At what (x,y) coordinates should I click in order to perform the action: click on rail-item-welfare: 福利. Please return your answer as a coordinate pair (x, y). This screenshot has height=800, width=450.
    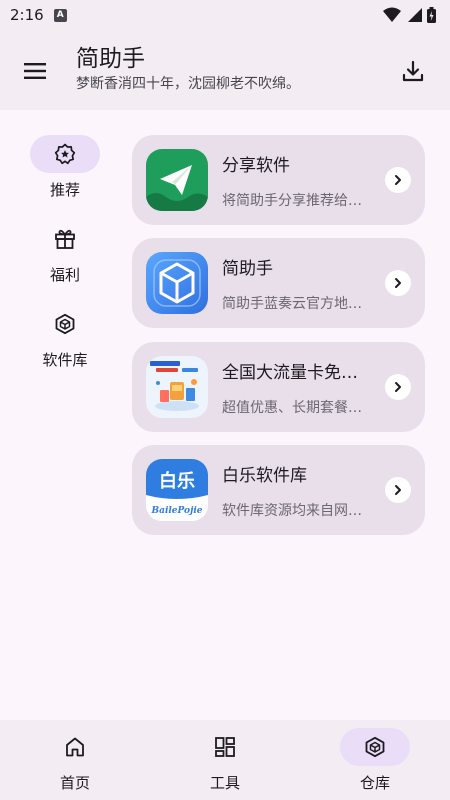
    Looking at the image, I should click on (65, 252).